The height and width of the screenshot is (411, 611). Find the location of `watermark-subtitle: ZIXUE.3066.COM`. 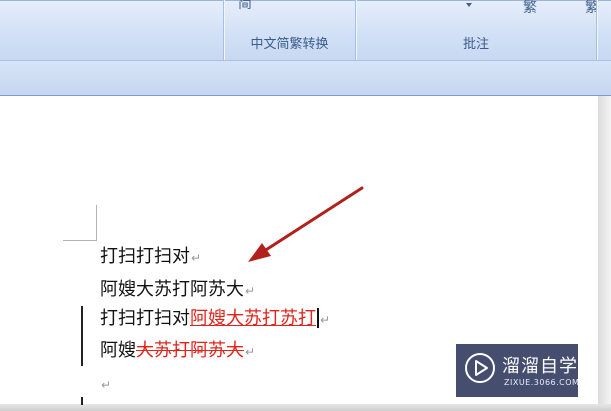

watermark-subtitle: ZIXUE.3066.COM is located at coordinates (542, 382).